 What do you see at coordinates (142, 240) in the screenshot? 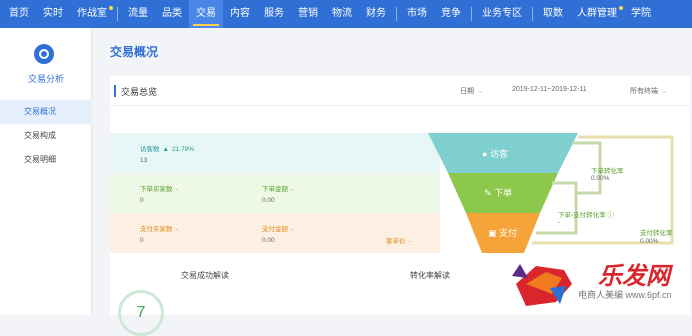
I see `pay-buyers-value: 0` at bounding box center [142, 240].